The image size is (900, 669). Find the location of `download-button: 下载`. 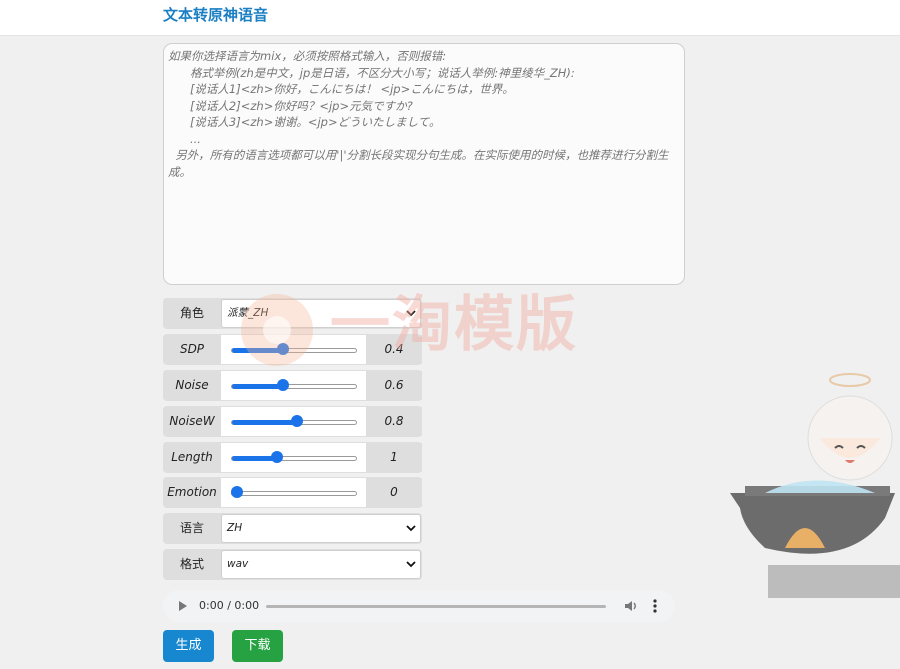

download-button: 下载 is located at coordinates (257, 646).